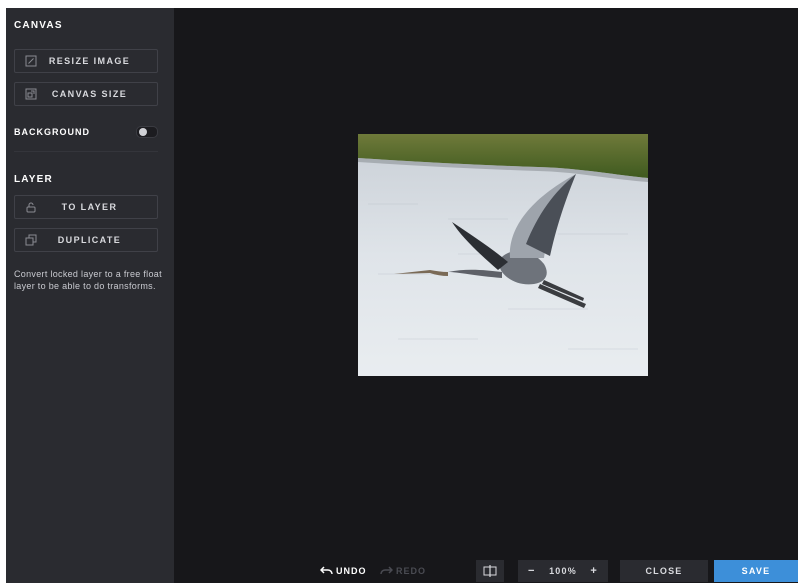  I want to click on compare-icon, so click(490, 571).